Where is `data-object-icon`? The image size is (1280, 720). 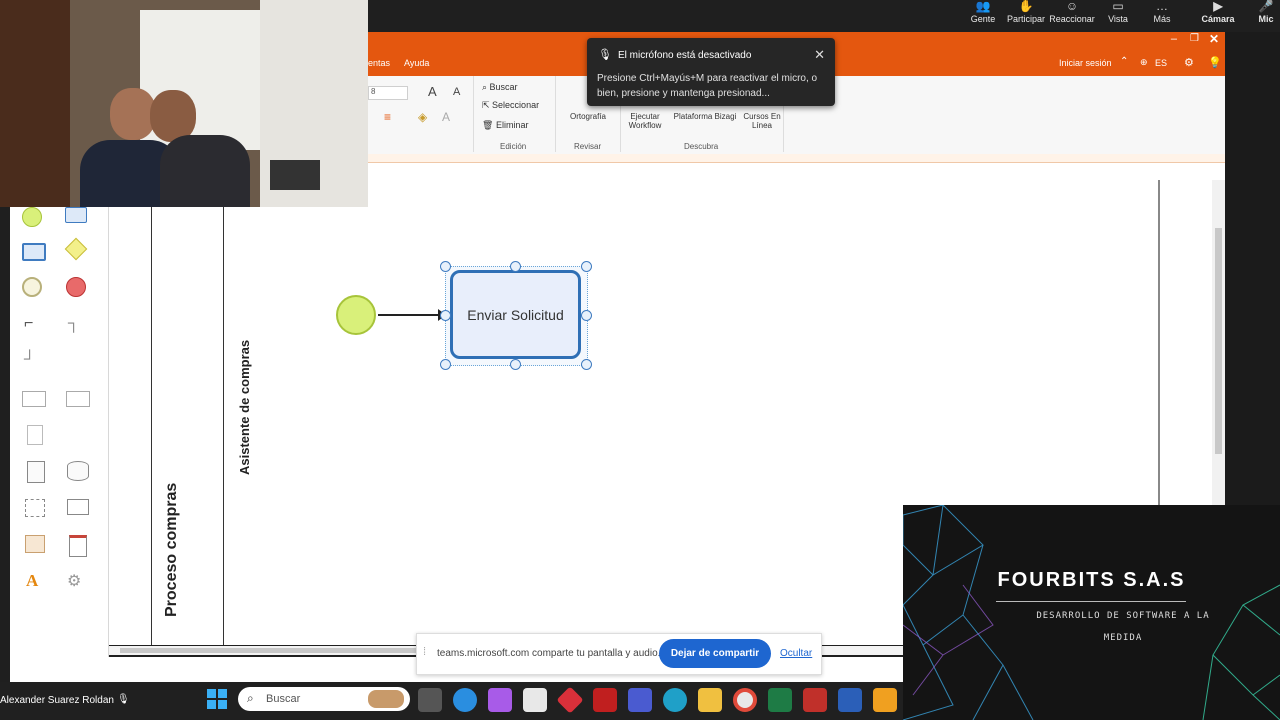
data-object-icon is located at coordinates (36, 472).